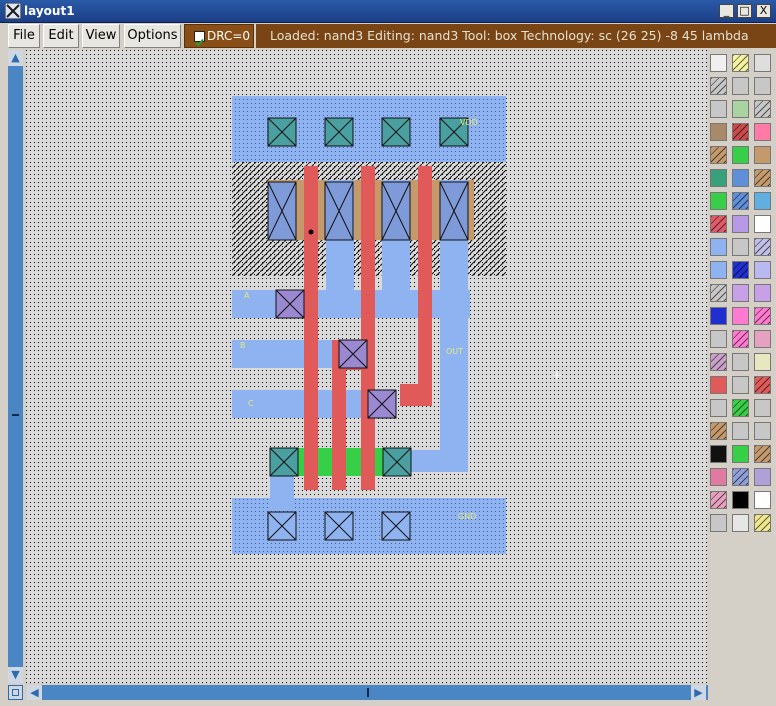 This screenshot has width=776, height=706. What do you see at coordinates (15, 58) in the screenshot?
I see `scroll-up-icon: ▲` at bounding box center [15, 58].